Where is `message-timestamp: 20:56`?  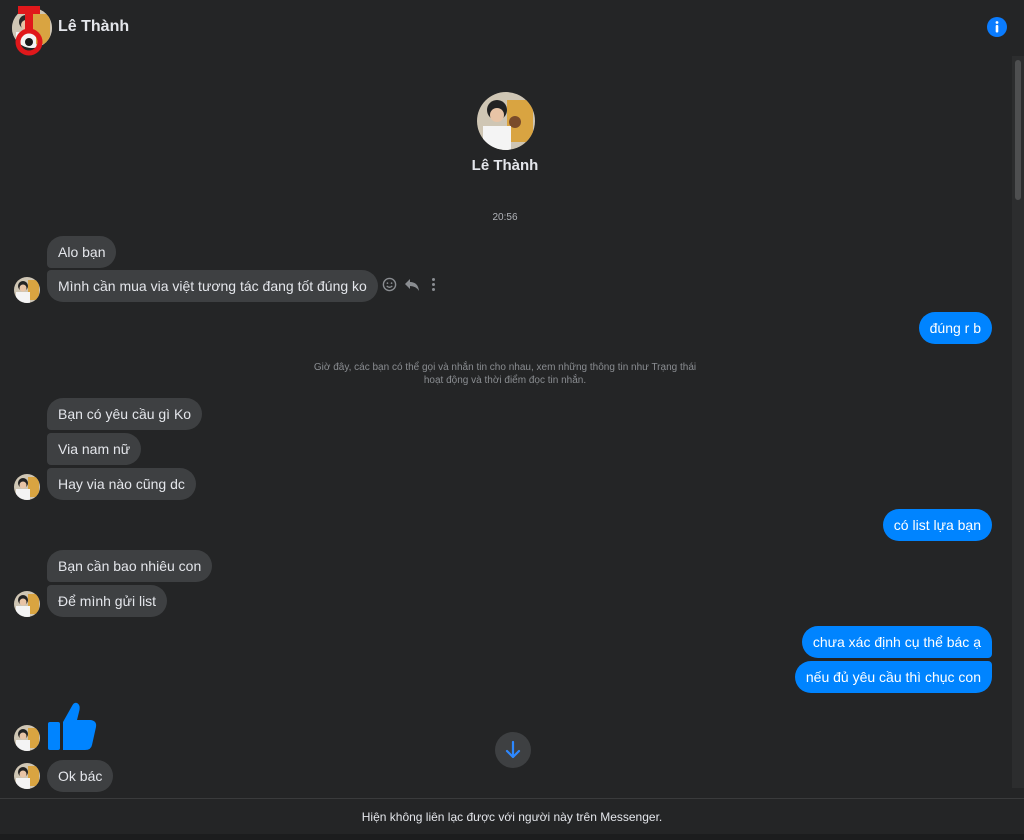
message-timestamp: 20:56 is located at coordinates (505, 217).